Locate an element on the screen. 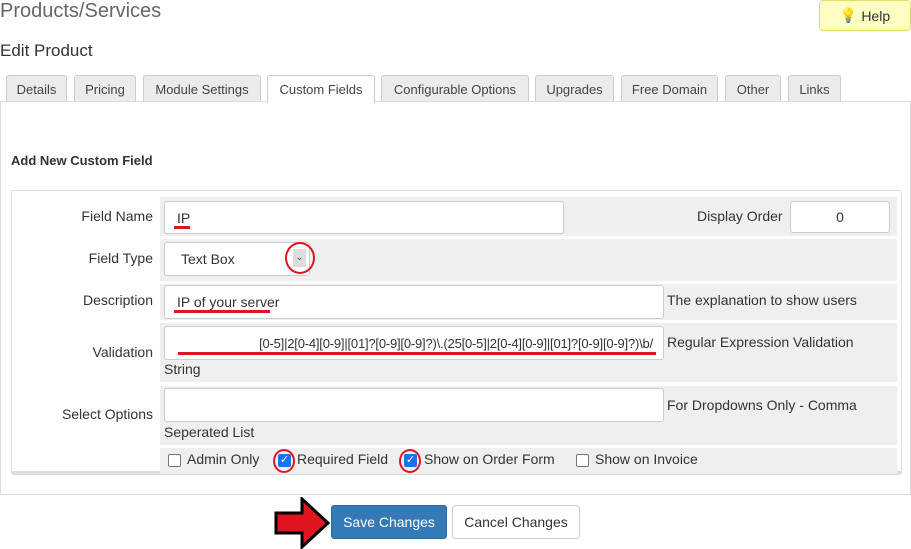  tab-module-settings: Module Settings is located at coordinates (202, 88).